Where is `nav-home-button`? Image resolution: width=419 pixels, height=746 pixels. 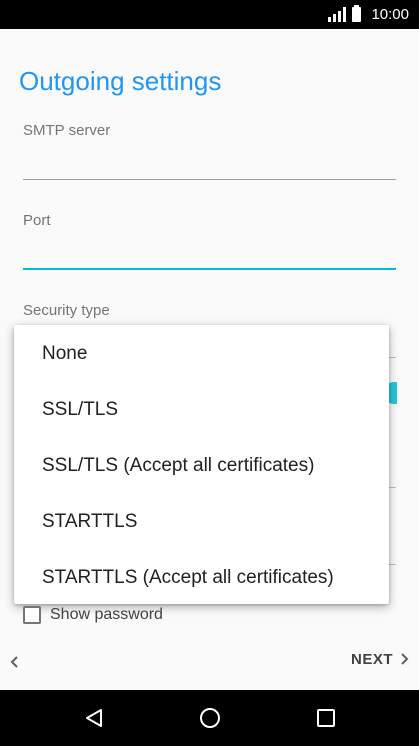
nav-home-button is located at coordinates (210, 718).